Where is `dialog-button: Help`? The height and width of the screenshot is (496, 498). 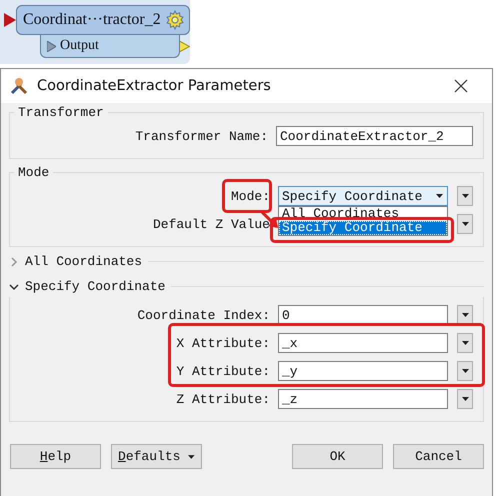
dialog-button: Help is located at coordinates (55, 456).